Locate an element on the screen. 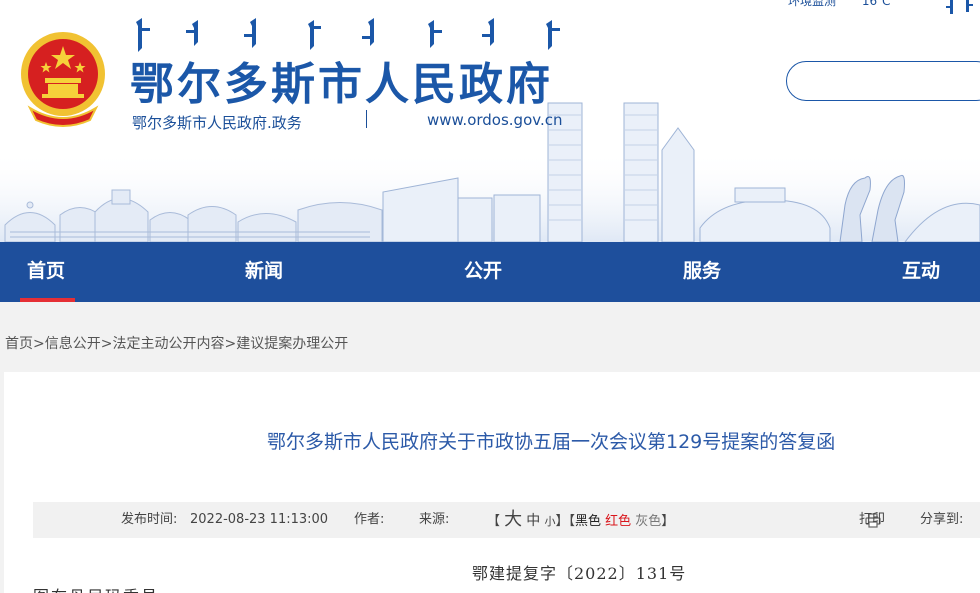  breadcrumb-statutory-content: 法定主动公开内容 is located at coordinates (168, 344).